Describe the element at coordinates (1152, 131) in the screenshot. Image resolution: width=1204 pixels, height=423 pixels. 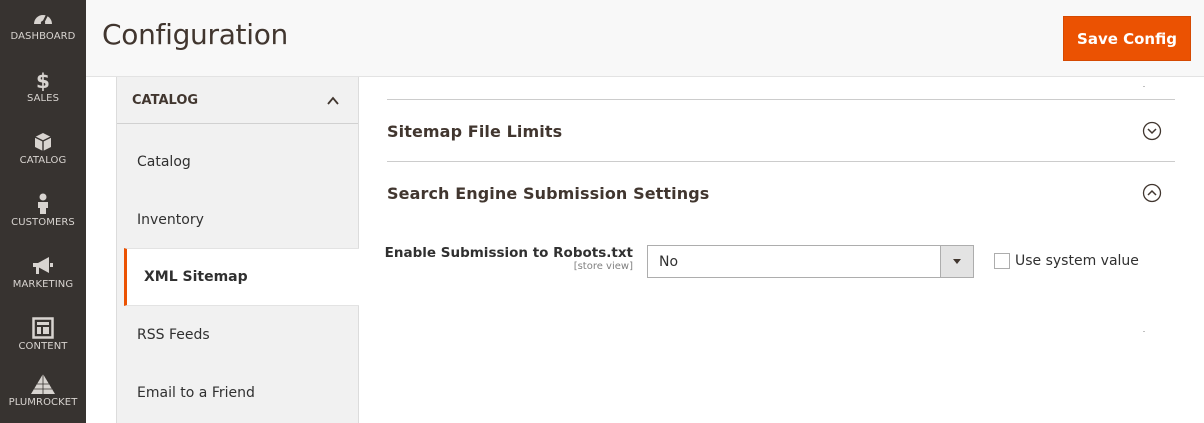
I see `expand-circle-icon` at that location.